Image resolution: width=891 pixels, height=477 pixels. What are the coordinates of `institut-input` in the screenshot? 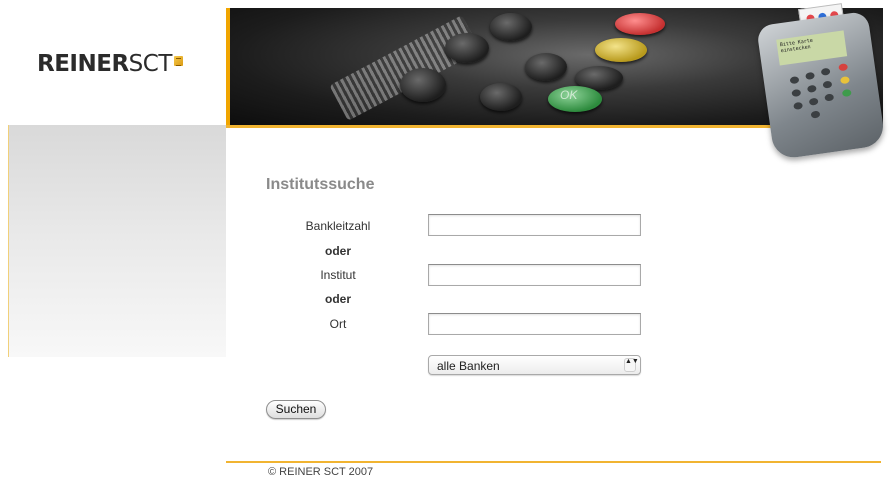 It's located at (534, 275).